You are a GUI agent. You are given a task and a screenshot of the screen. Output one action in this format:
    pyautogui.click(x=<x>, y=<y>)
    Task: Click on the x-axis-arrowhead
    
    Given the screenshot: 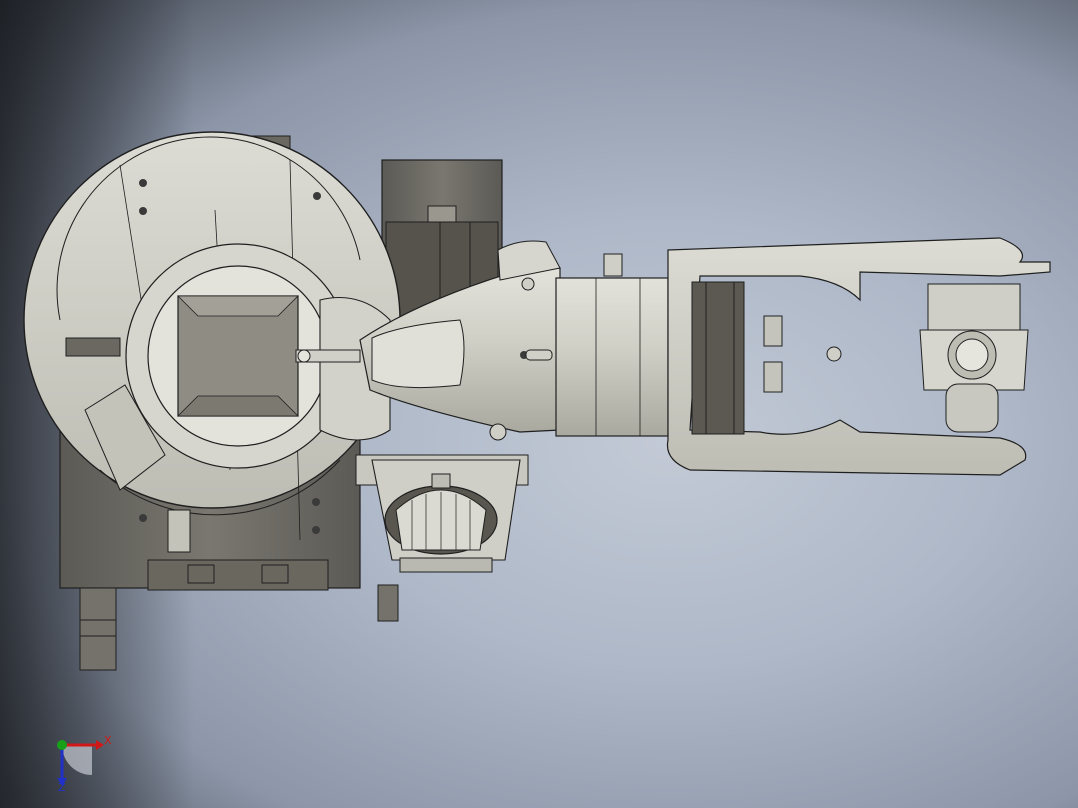 What is the action you would take?
    pyautogui.click(x=100, y=745)
    